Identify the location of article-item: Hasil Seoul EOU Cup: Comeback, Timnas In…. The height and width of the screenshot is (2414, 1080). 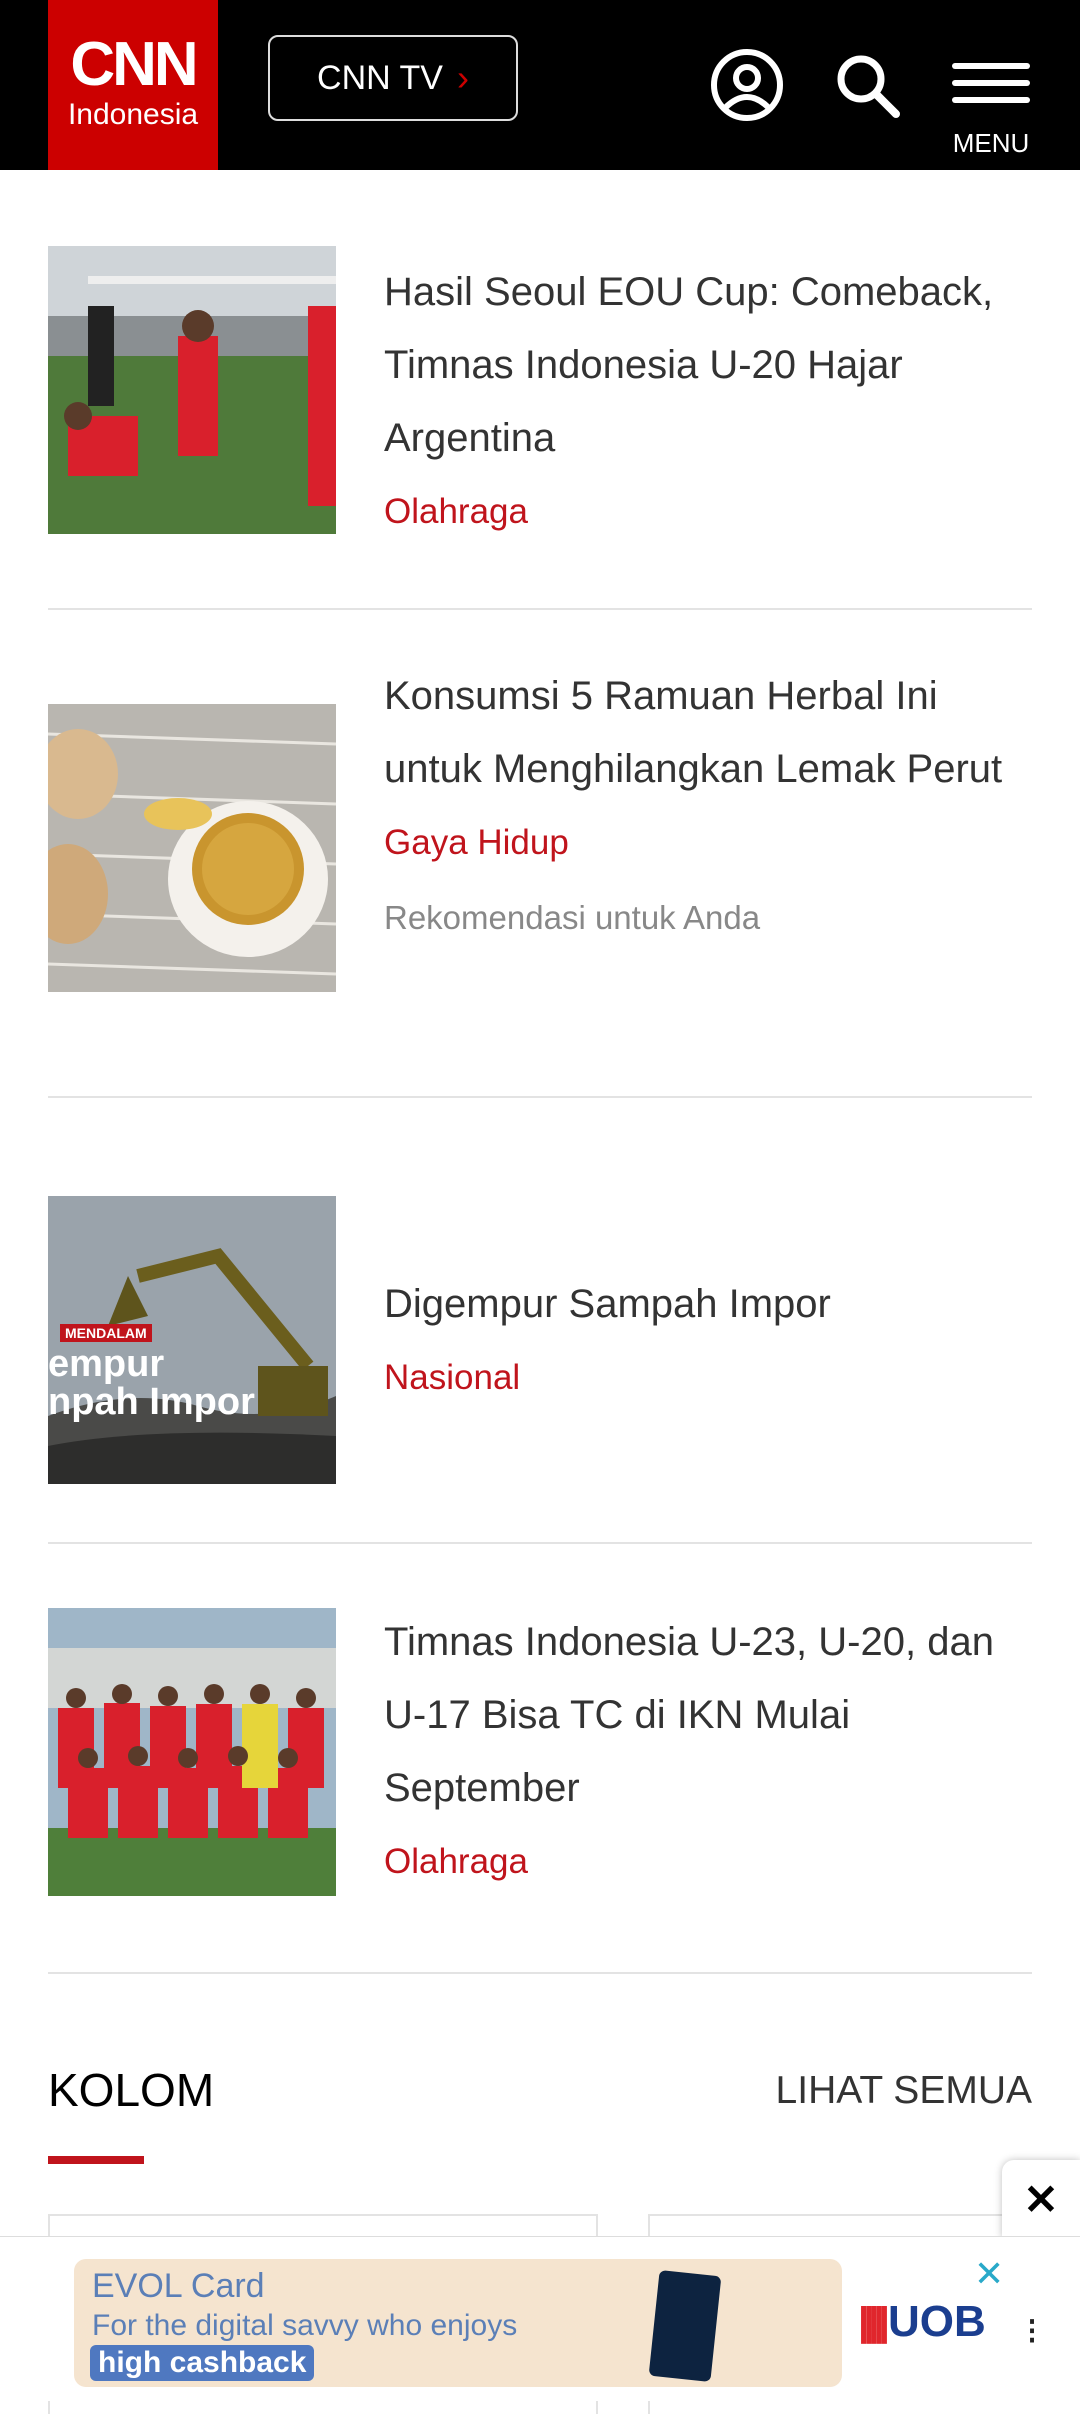
(540, 391).